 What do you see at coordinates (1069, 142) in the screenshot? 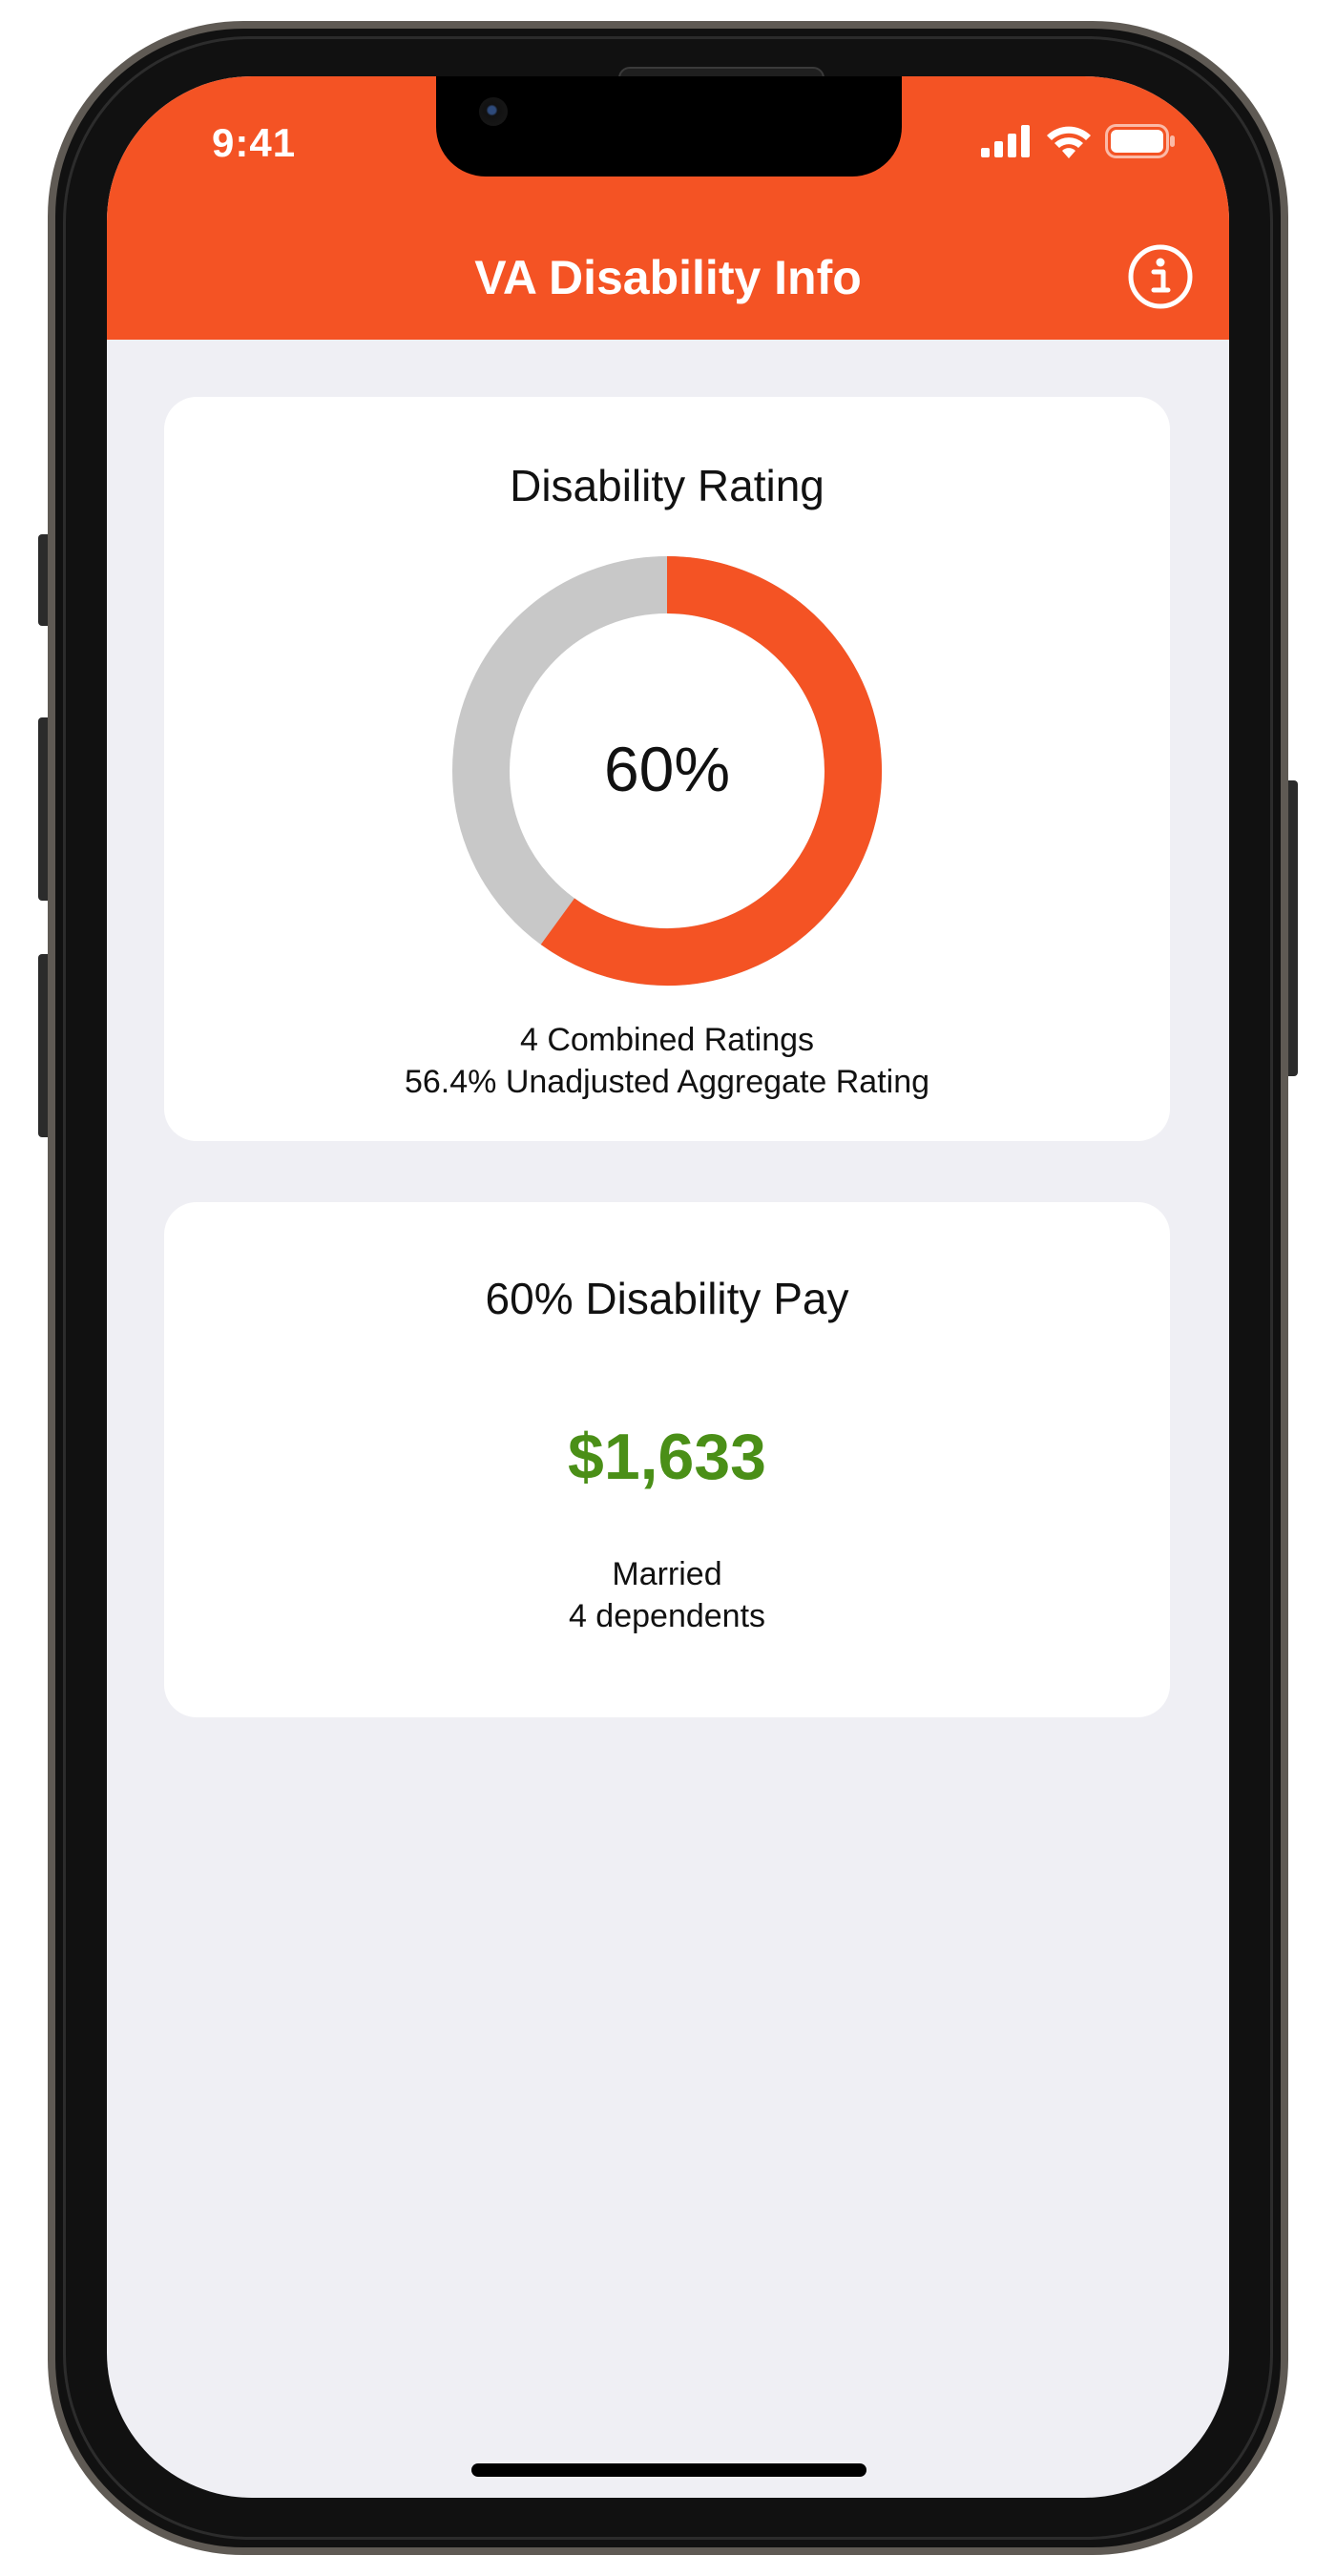
I see `wifi-icon` at bounding box center [1069, 142].